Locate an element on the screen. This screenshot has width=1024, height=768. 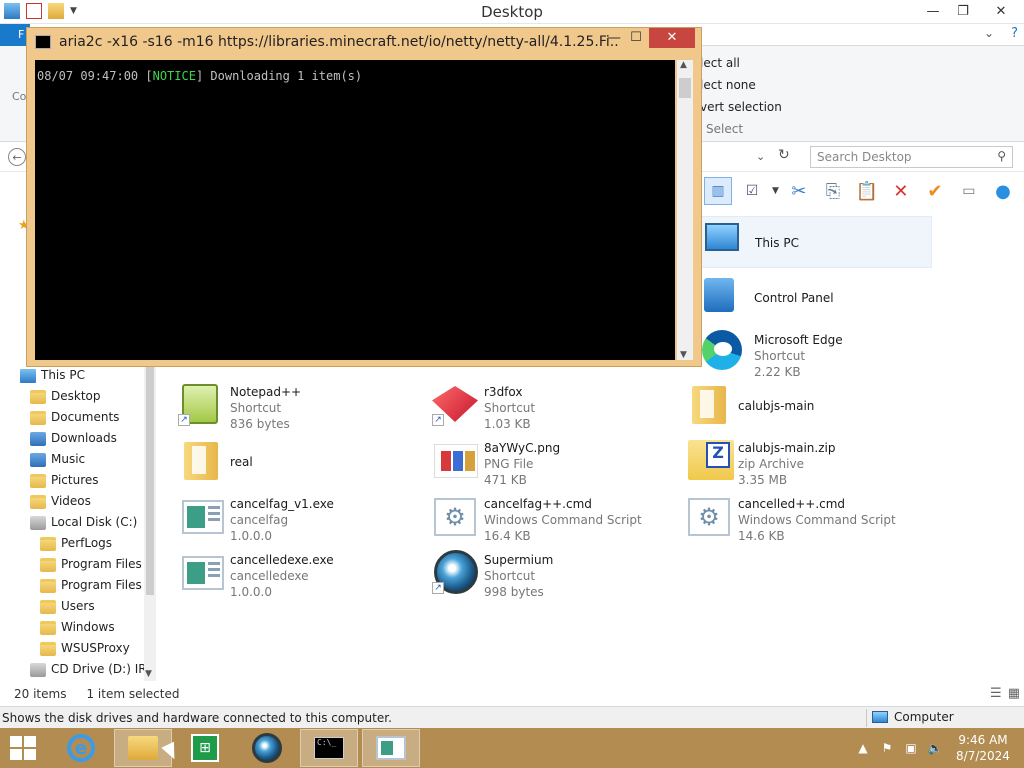
file-size: 471 KB is located at coordinates (505, 480).